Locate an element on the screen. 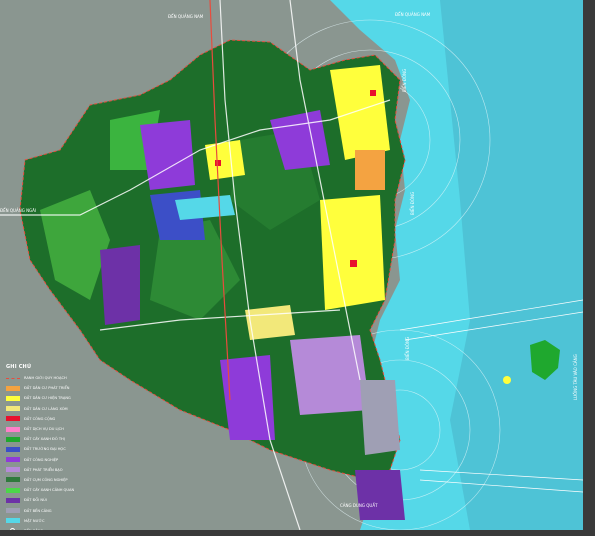 The height and width of the screenshot is (536, 595). legend-item: ĐẤT CÂY XANH ĐÔ THỊ is located at coordinates (54, 439).